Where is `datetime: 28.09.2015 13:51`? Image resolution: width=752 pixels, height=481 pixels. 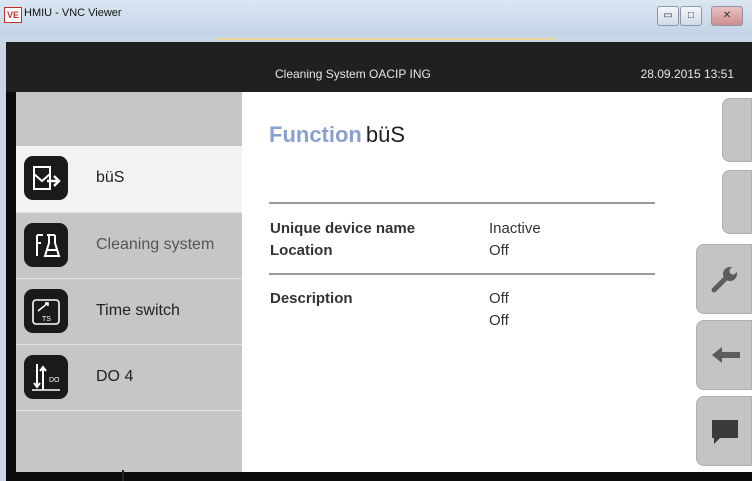 datetime: 28.09.2015 13:51 is located at coordinates (687, 74).